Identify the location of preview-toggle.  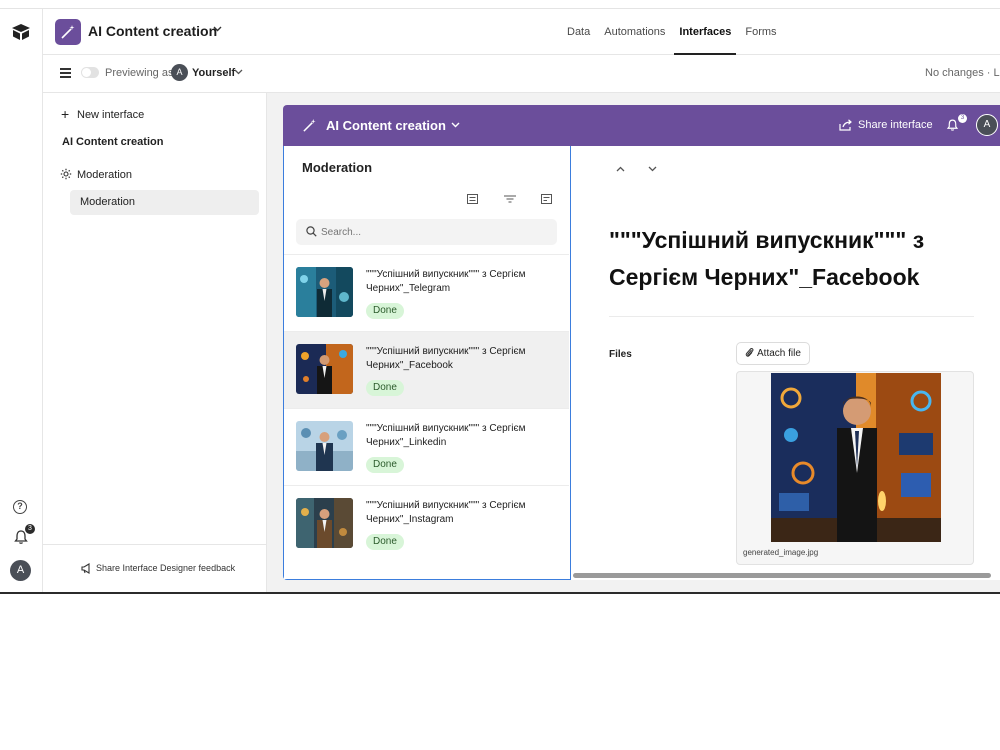
(90, 72).